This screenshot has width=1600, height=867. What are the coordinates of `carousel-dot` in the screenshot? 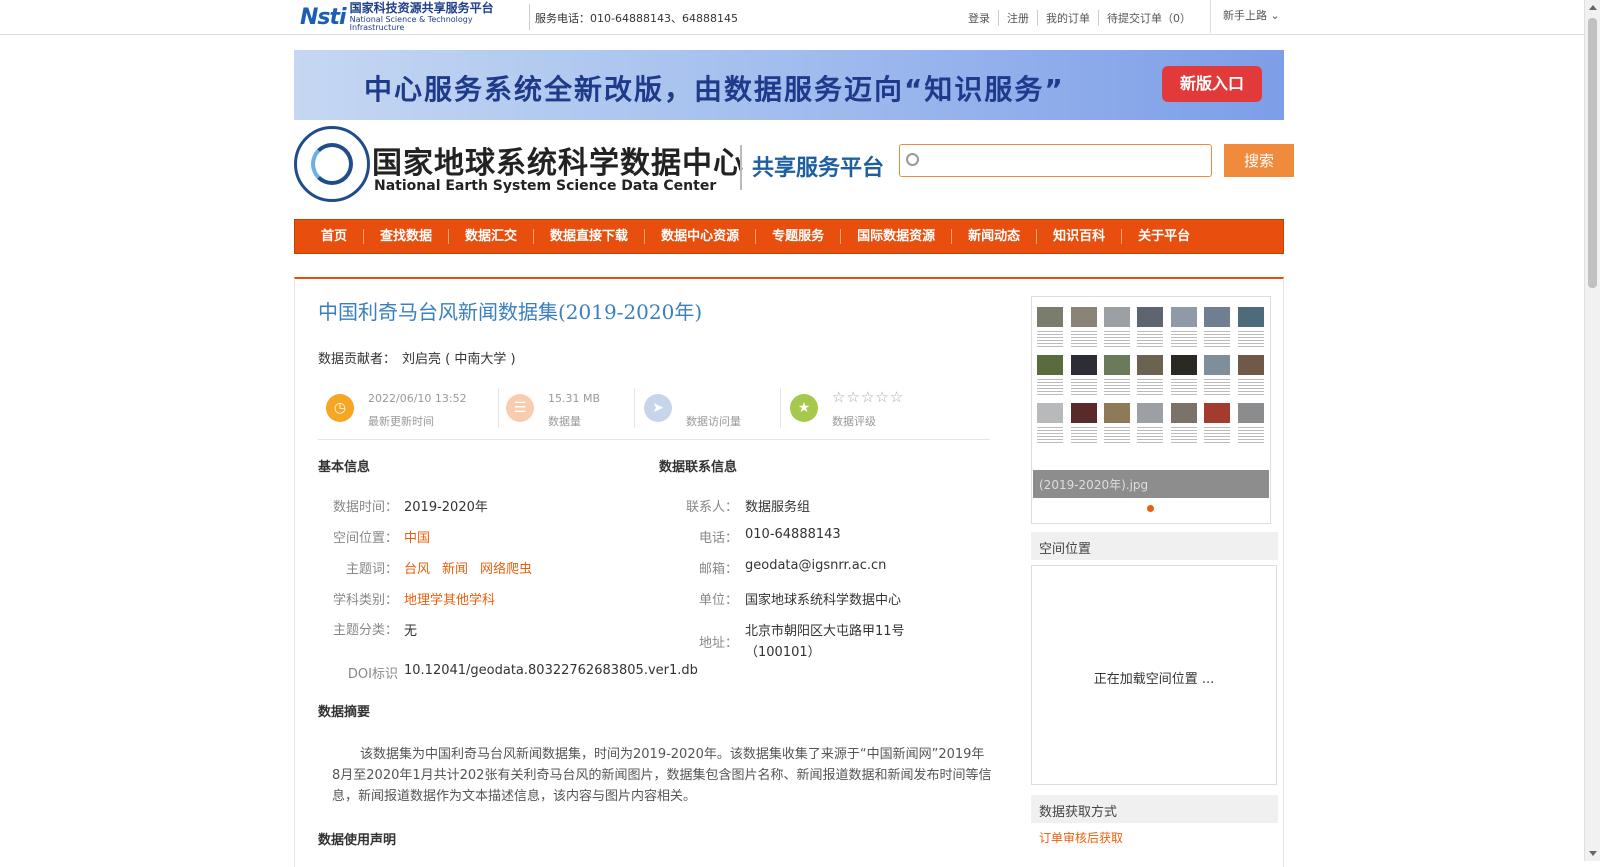 It's located at (1150, 508).